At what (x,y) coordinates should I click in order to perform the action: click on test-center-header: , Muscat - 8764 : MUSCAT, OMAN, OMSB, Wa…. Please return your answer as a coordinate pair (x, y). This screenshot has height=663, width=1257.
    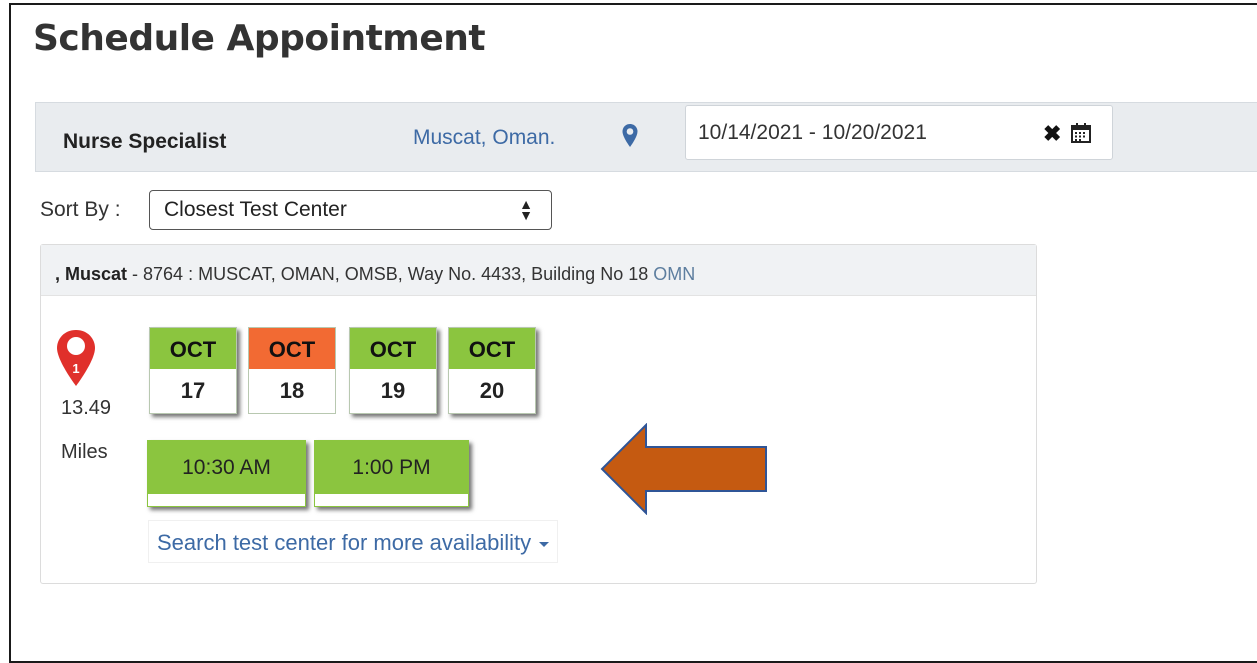
    Looking at the image, I should click on (538, 270).